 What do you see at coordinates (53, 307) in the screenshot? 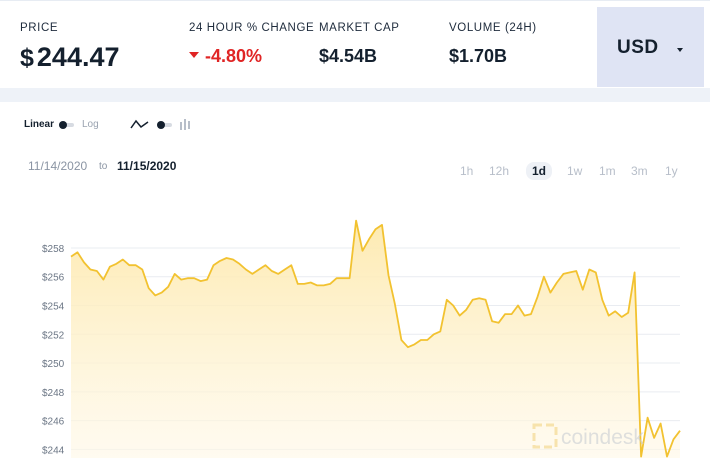
I see `y-tick-label: $254` at bounding box center [53, 307].